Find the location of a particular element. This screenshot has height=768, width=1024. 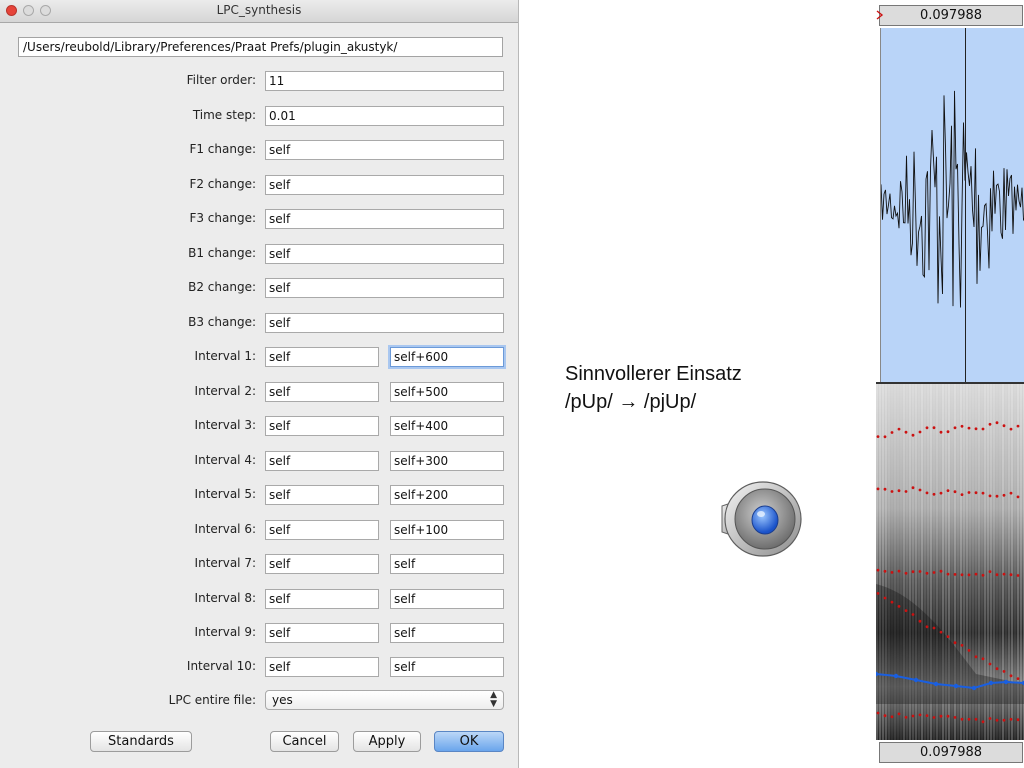

slide-caption-line-2: /pUp/ → /pjUp/ is located at coordinates (631, 402).